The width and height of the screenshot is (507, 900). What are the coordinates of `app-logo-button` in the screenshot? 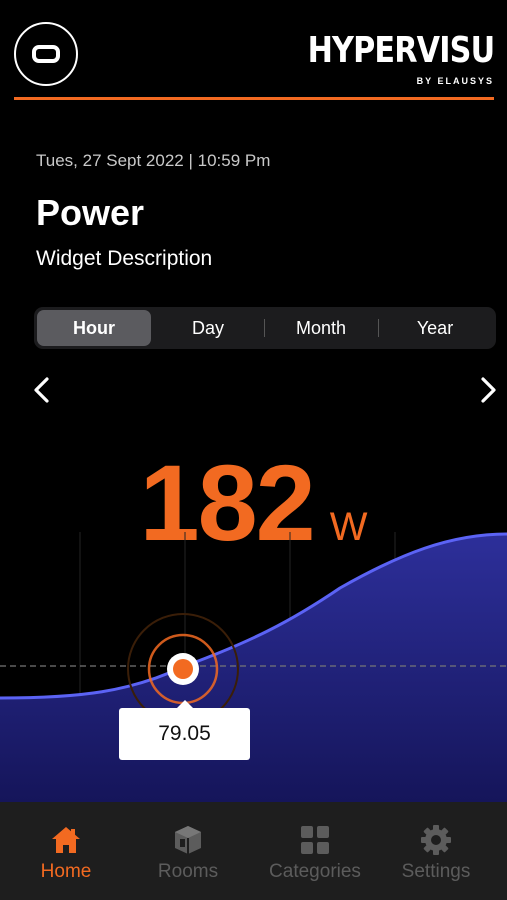 It's located at (46, 54).